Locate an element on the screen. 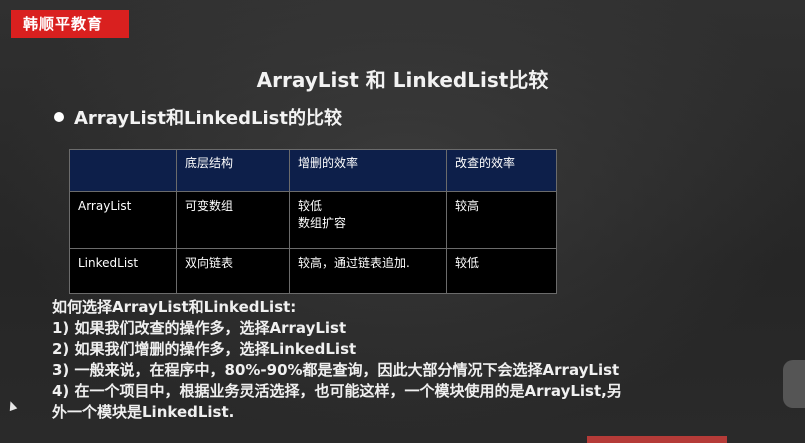 Image resolution: width=805 pixels, height=443 pixels. table-header-cell is located at coordinates (123, 170).